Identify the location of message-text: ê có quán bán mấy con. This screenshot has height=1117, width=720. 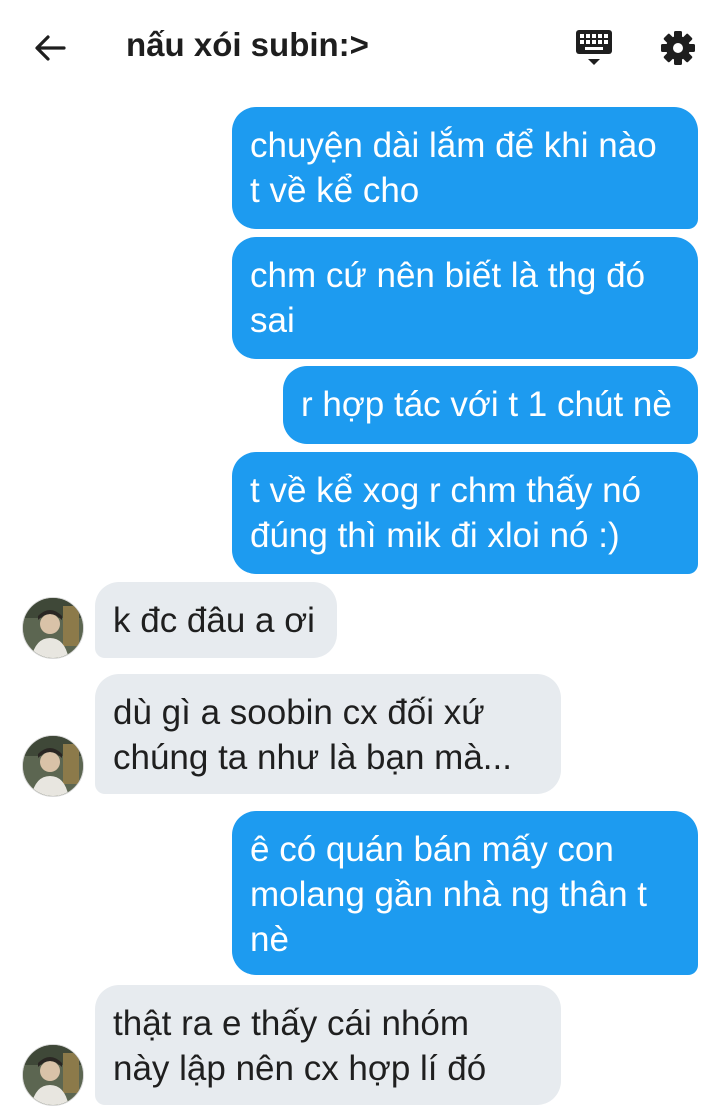
(432, 849).